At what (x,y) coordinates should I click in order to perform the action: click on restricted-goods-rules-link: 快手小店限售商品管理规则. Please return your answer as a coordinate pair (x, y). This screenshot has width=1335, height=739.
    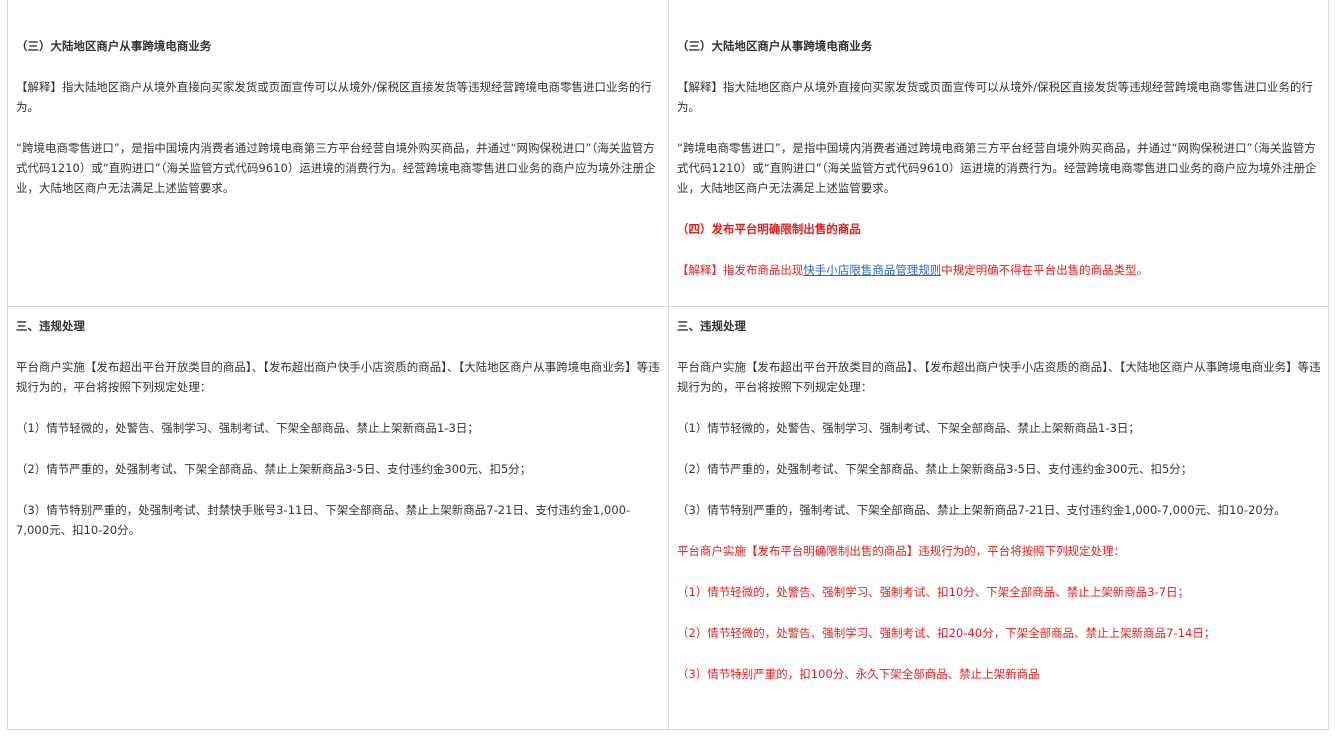
    Looking at the image, I should click on (872, 270).